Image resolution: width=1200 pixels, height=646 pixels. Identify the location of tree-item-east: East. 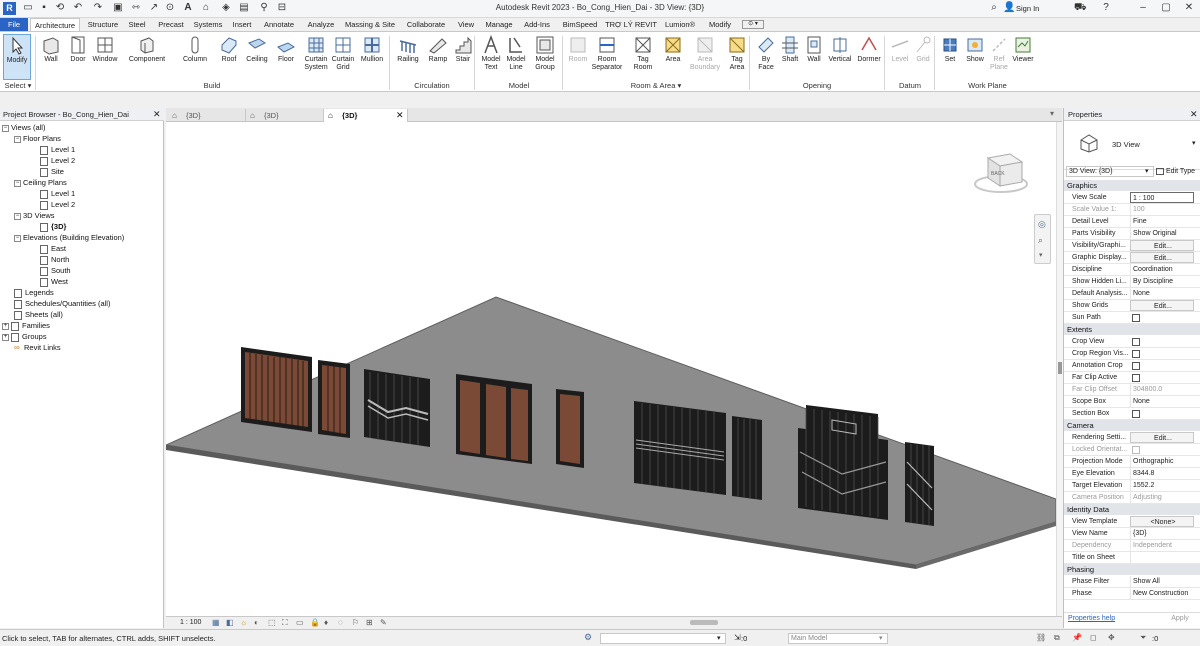
(82, 248).